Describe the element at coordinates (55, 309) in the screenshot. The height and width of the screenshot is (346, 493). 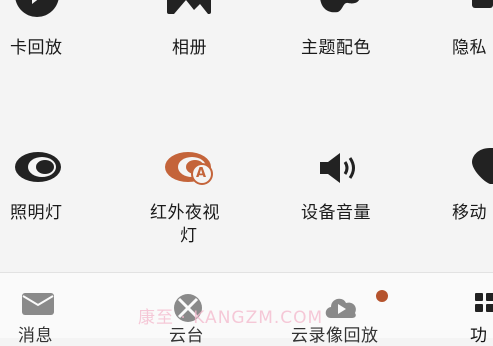
I see `tab-messages: 消息` at that location.